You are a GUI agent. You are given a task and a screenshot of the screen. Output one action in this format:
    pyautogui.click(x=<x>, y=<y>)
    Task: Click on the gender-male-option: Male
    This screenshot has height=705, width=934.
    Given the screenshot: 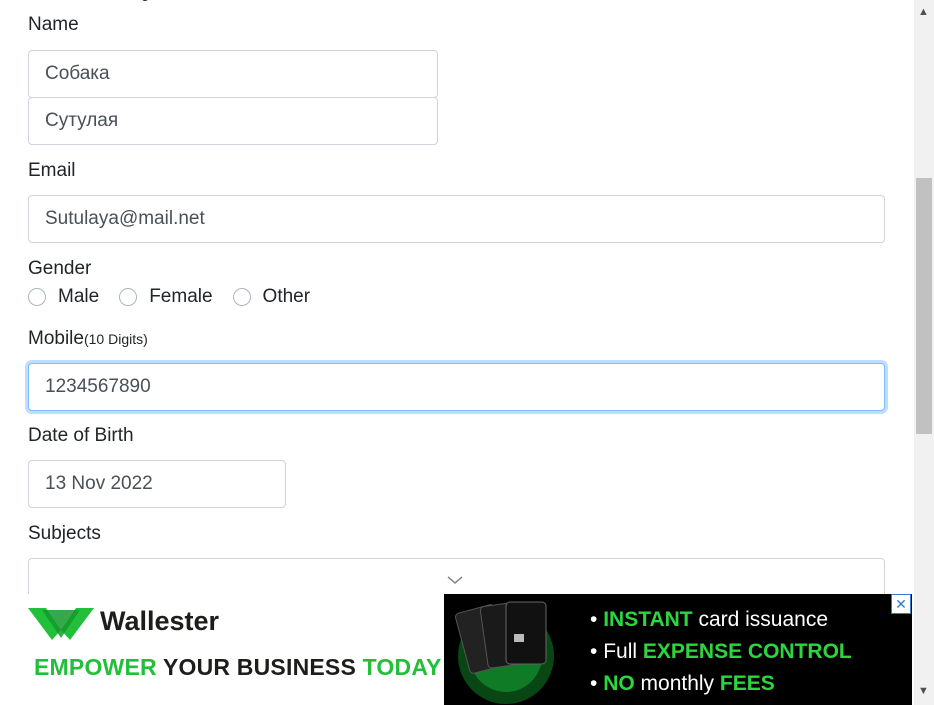 What is the action you would take?
    pyautogui.click(x=63, y=297)
    